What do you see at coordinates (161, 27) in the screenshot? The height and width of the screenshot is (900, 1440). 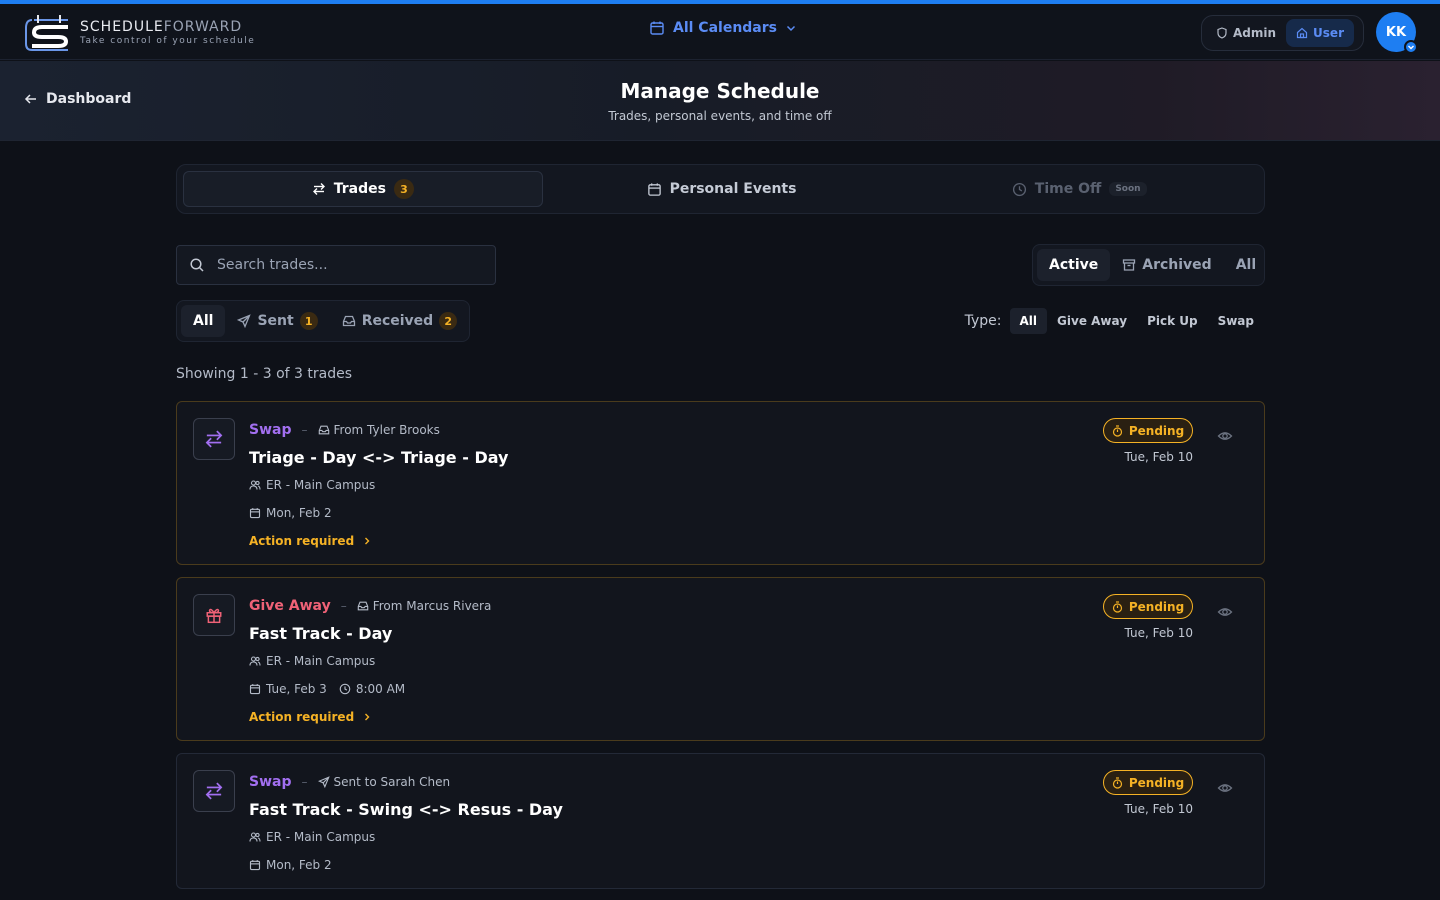 I see `logo-name: SCHEDULEFORWARD` at bounding box center [161, 27].